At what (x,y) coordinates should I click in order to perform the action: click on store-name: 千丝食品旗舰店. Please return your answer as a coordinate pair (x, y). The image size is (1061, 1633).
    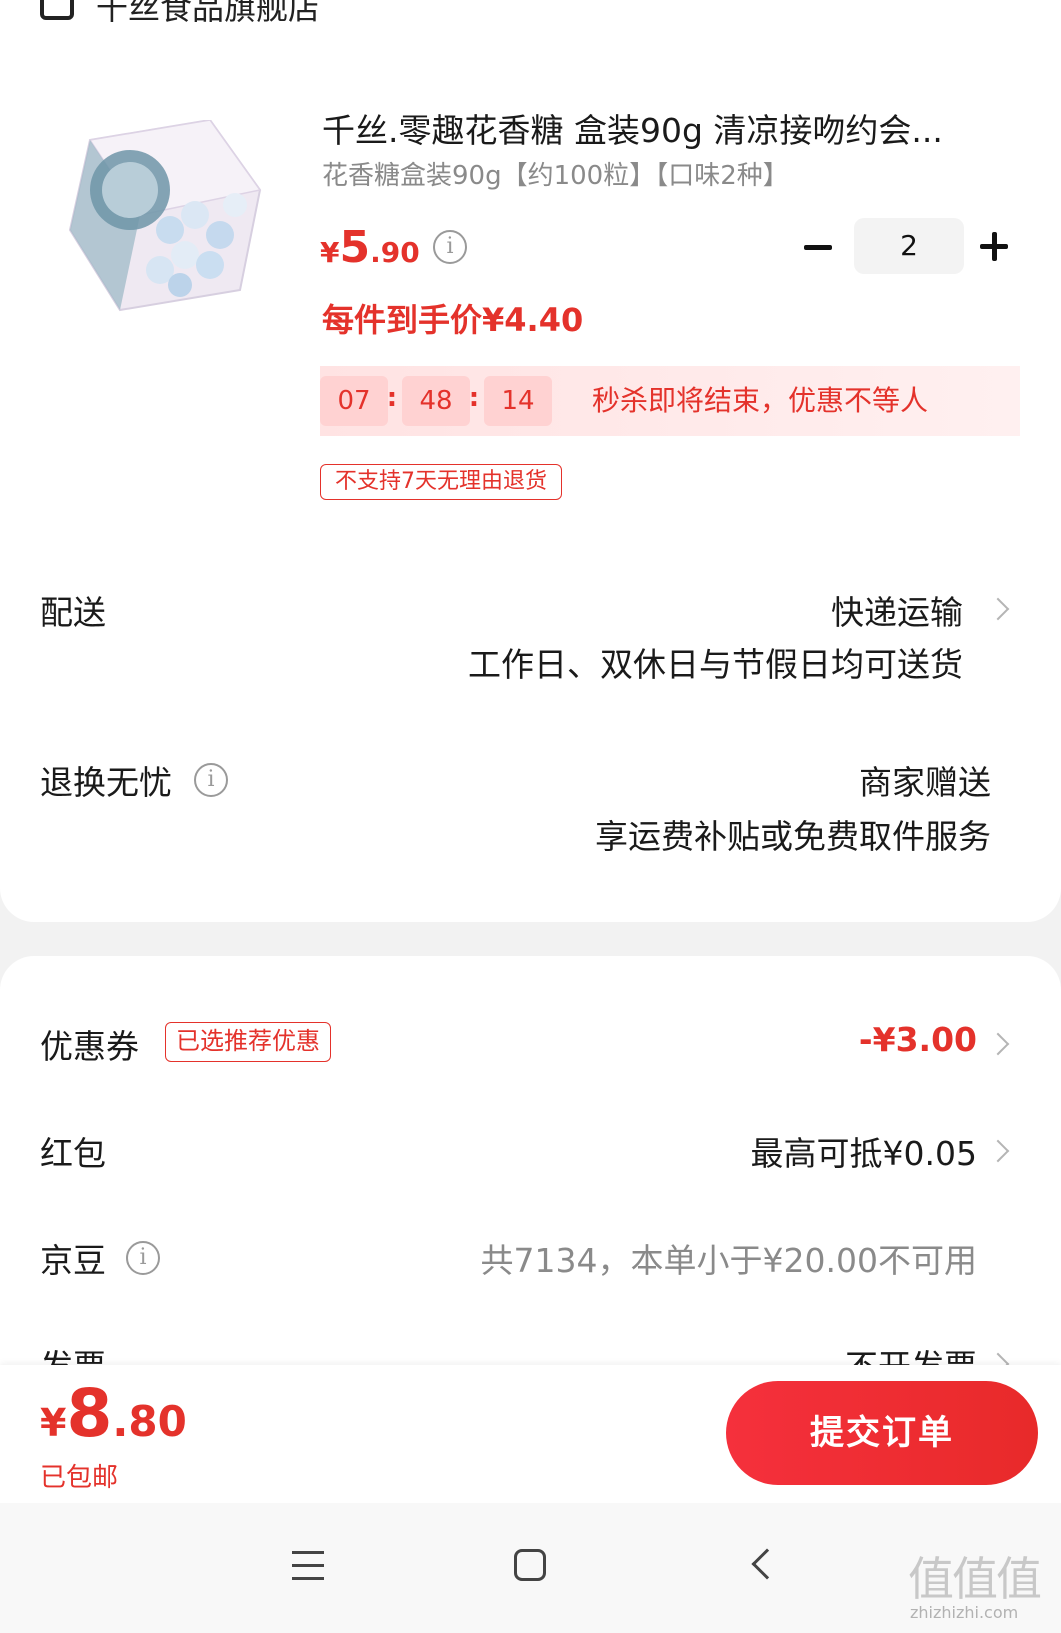
    Looking at the image, I should click on (208, 13).